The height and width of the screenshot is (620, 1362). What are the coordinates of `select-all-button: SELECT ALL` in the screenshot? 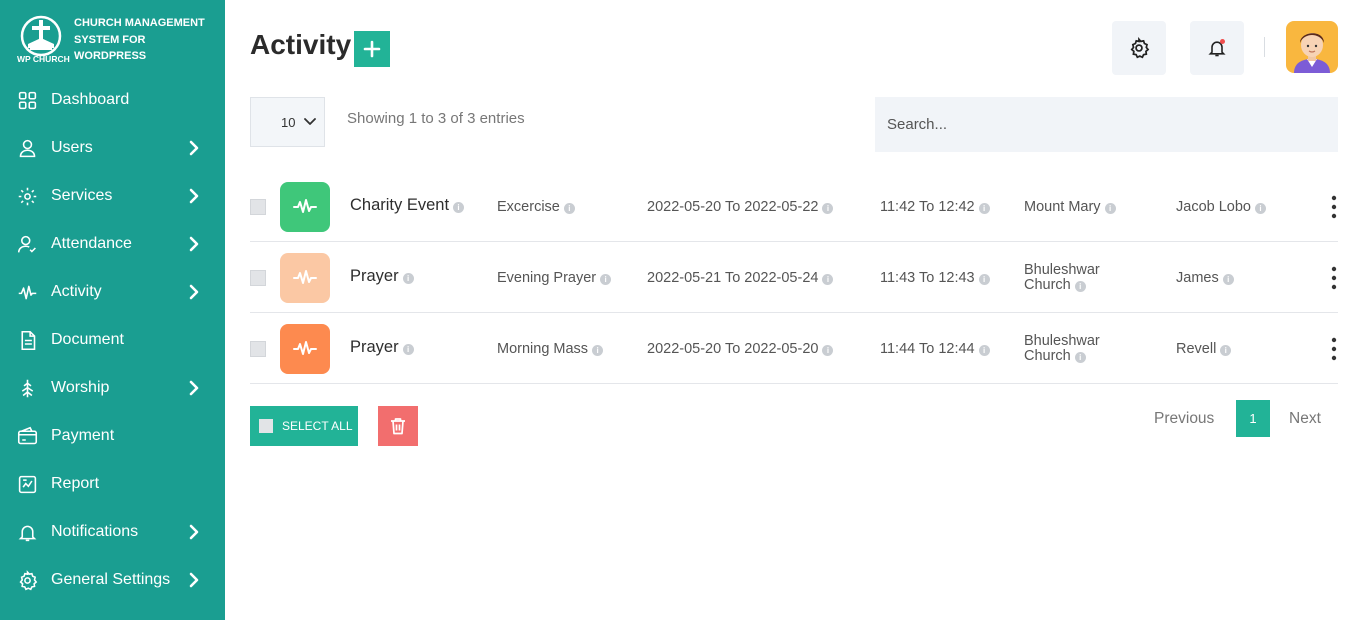 It's located at (304, 426).